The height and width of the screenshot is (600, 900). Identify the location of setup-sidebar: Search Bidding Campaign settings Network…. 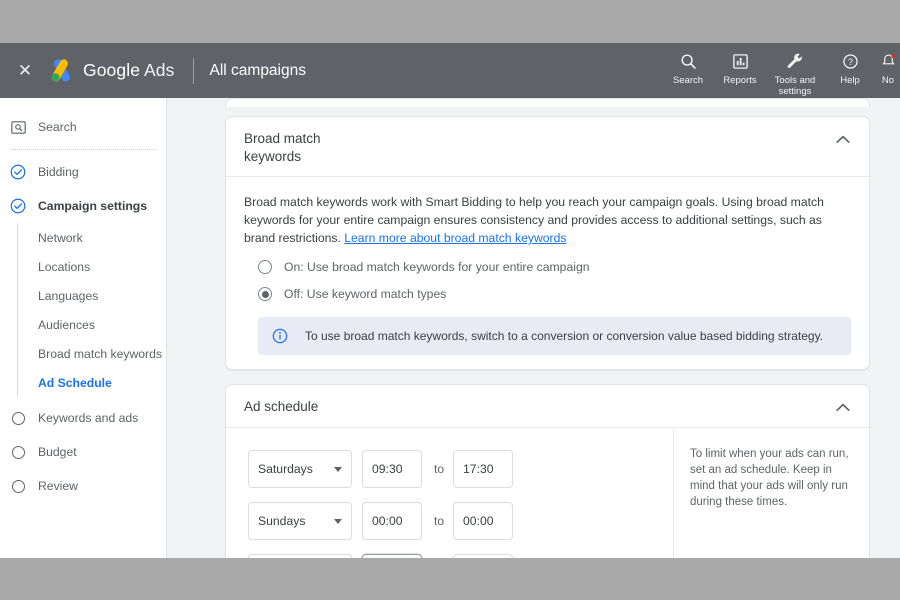
(83, 328).